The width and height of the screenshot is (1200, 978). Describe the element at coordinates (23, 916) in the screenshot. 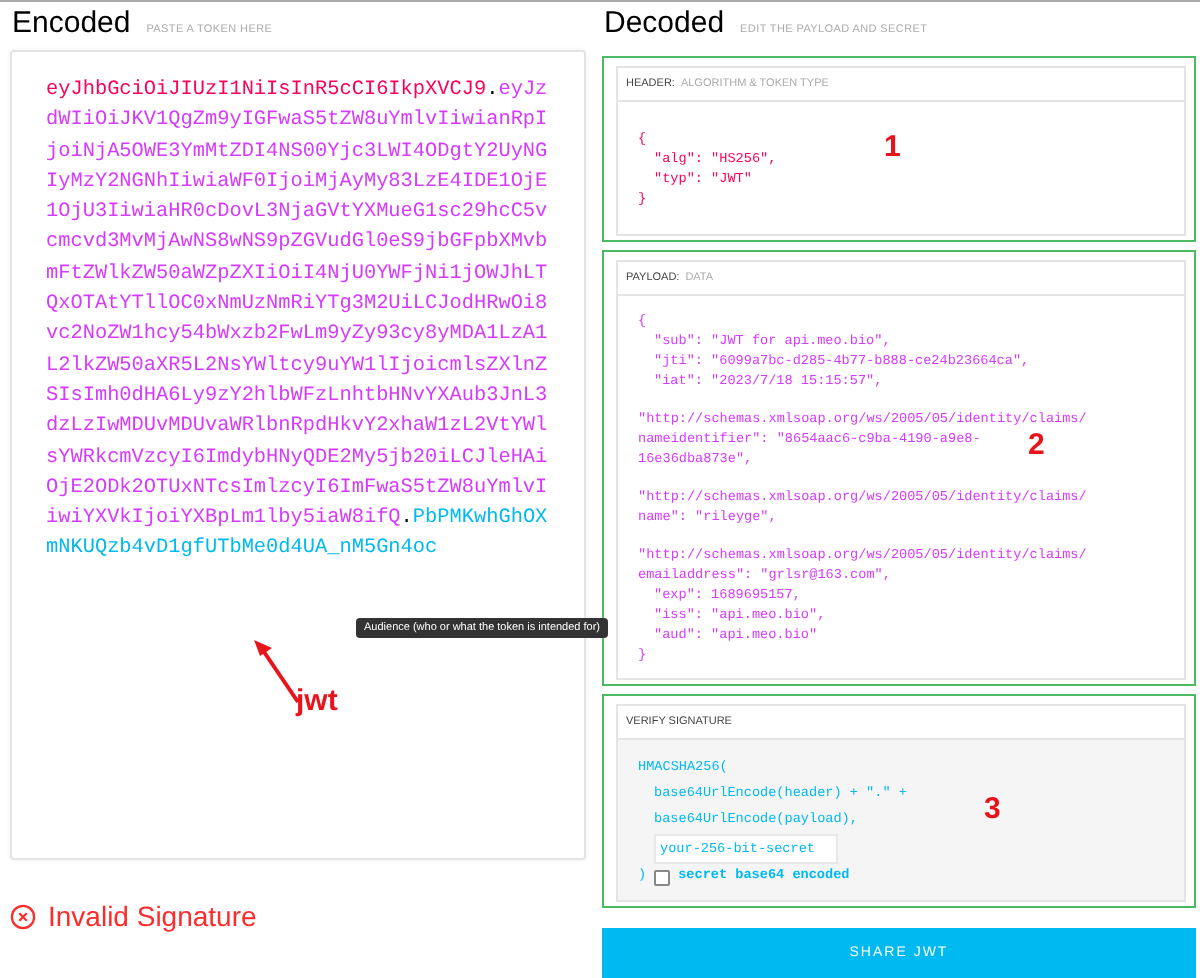

I see `error-icon` at that location.